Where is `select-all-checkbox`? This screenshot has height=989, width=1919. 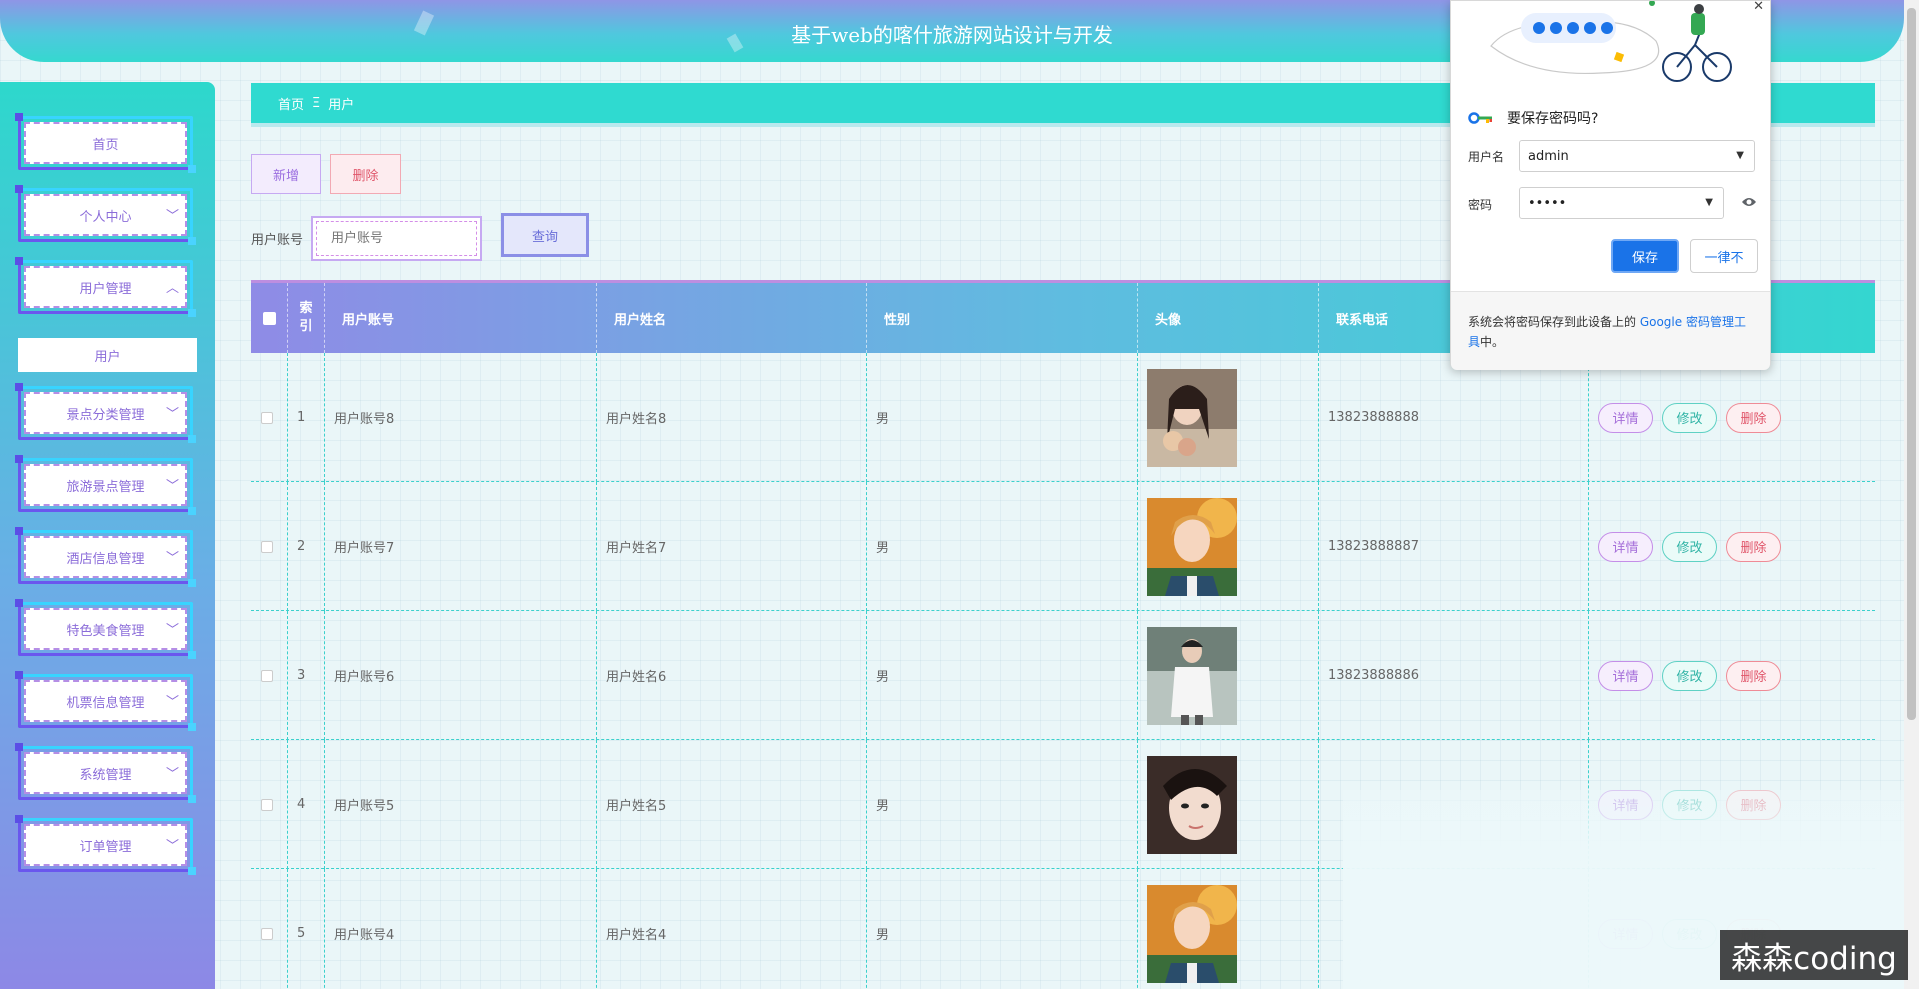
select-all-checkbox is located at coordinates (269, 318).